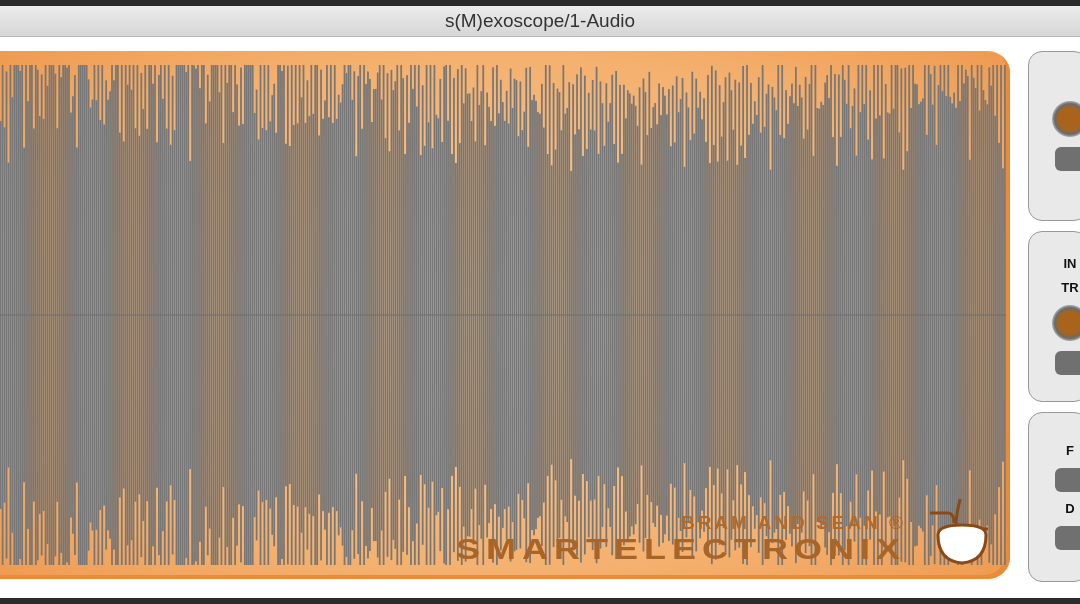  I want to click on panel-label: TR, so click(1070, 288).